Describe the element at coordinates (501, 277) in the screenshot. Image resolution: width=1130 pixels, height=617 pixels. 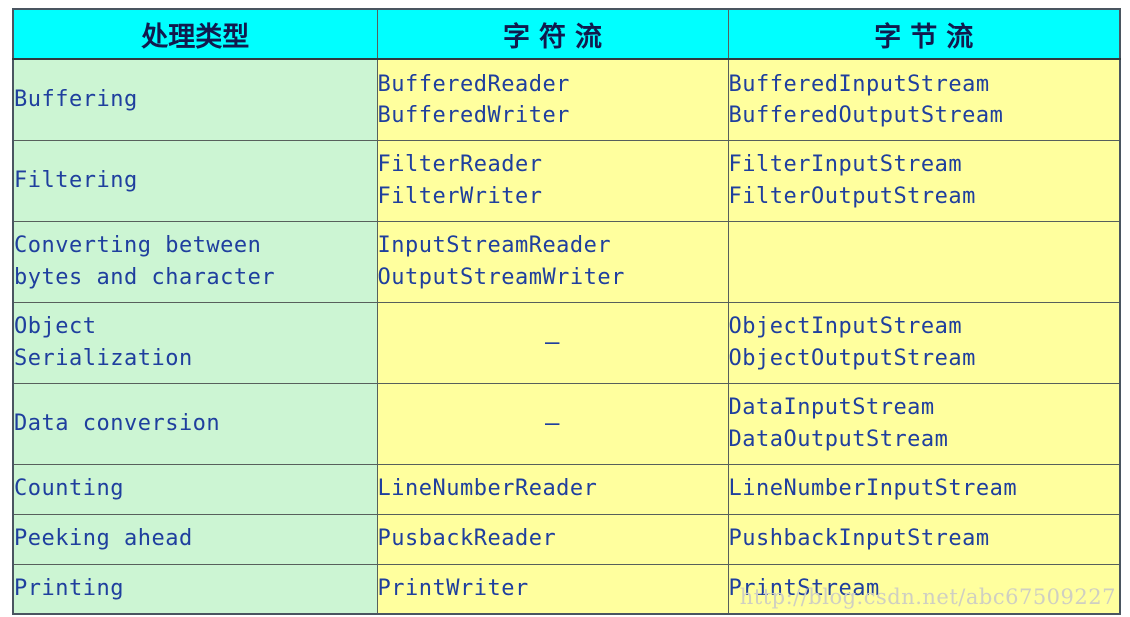
I see `cell-line: OutputStreamWriter` at that location.